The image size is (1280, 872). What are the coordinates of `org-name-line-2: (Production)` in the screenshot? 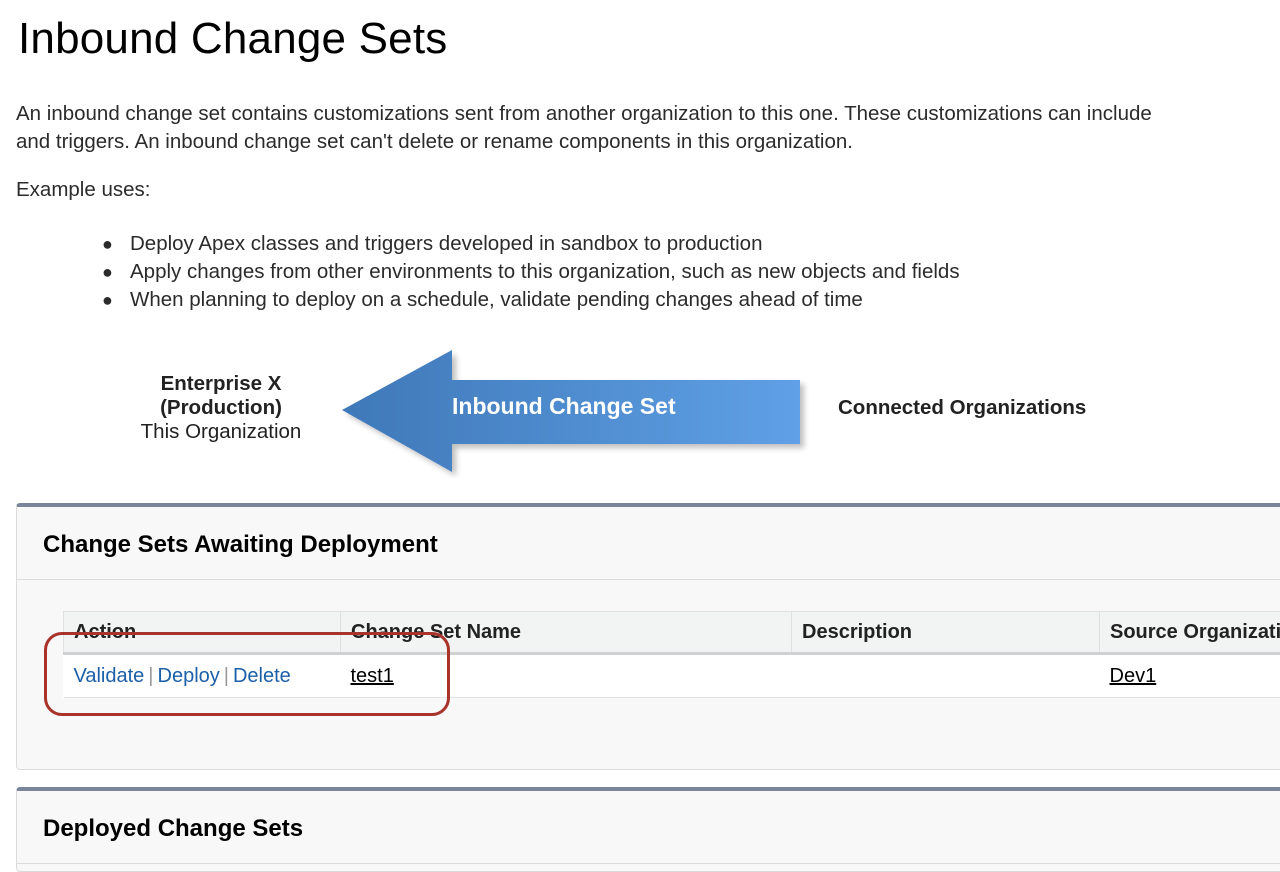 It's located at (221, 408).